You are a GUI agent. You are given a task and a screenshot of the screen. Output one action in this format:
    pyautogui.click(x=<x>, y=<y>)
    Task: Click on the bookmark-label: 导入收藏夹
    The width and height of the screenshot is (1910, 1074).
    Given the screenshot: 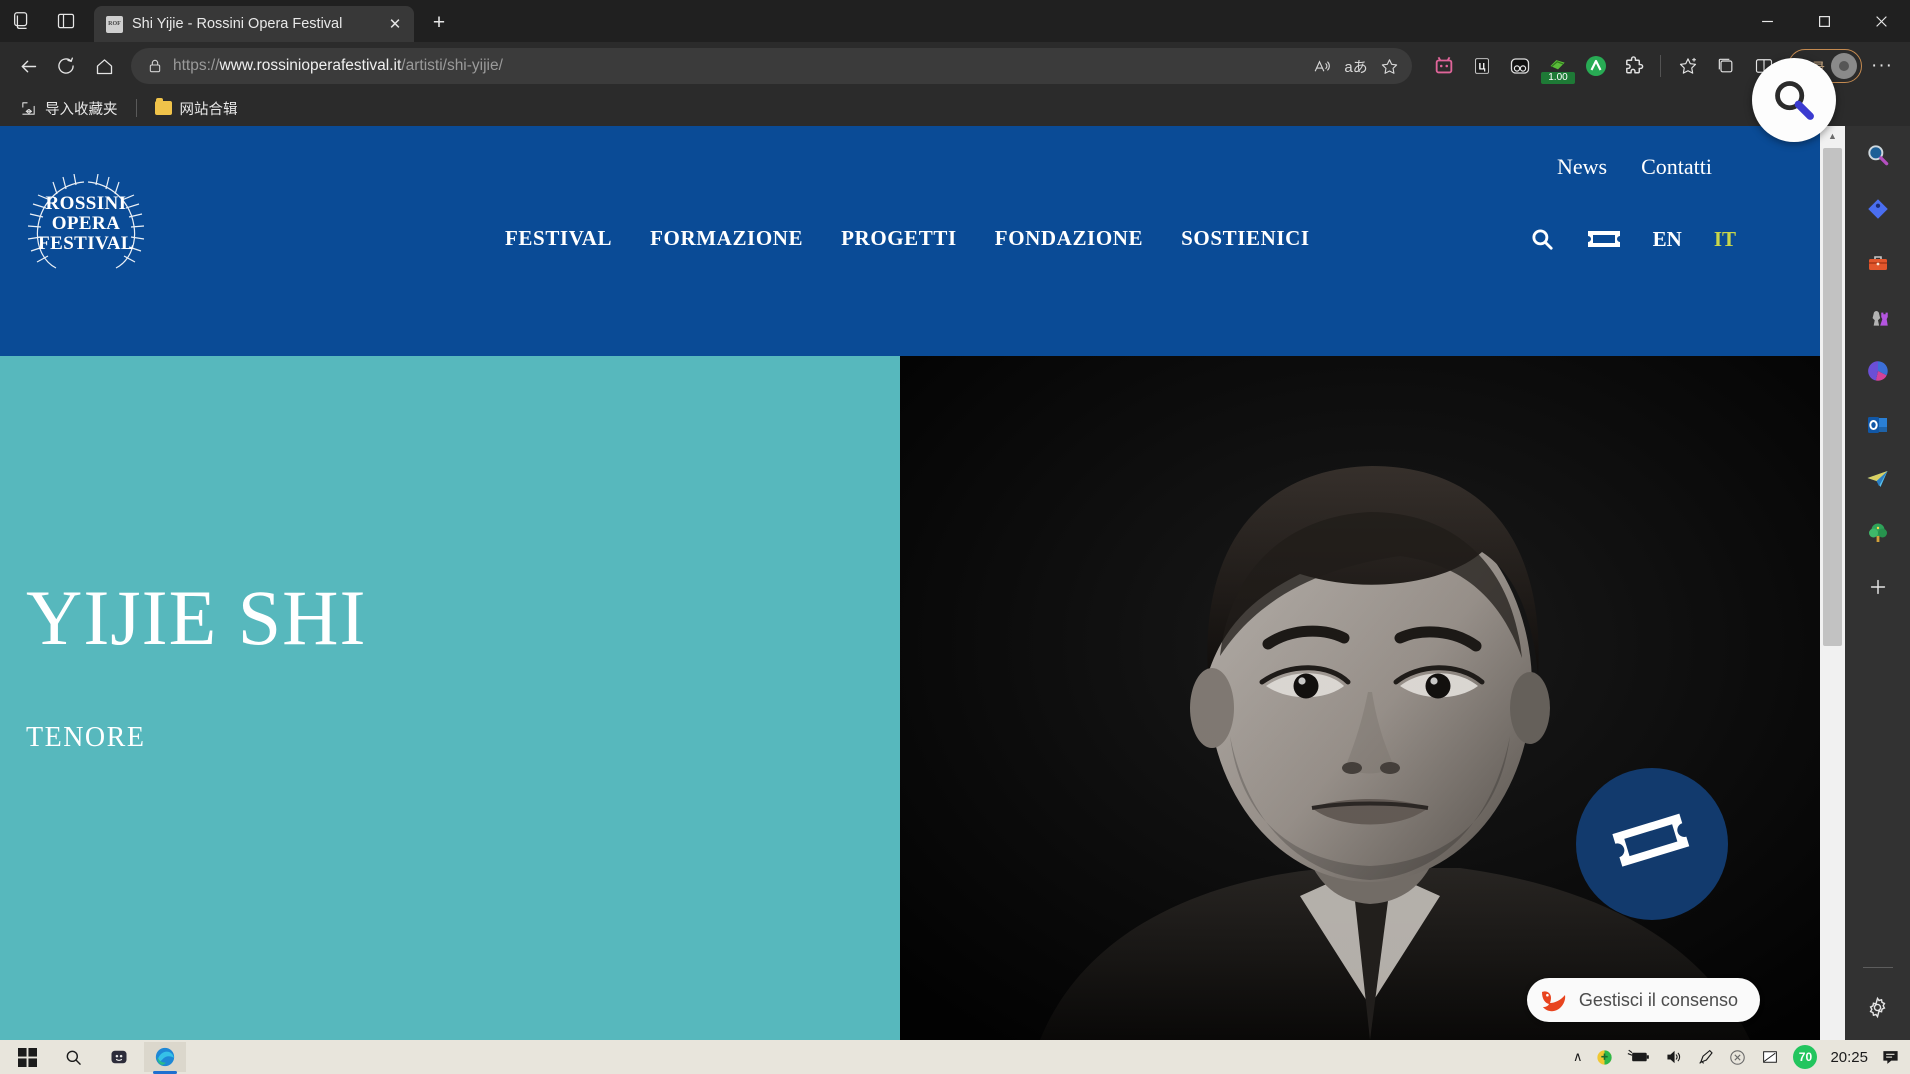 What is the action you would take?
    pyautogui.click(x=81, y=109)
    